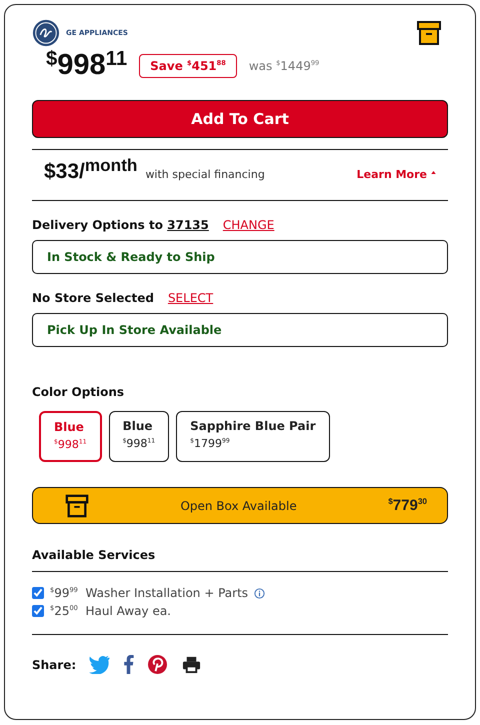 The image size is (480, 725). I want to click on select-link: SELECT, so click(191, 298).